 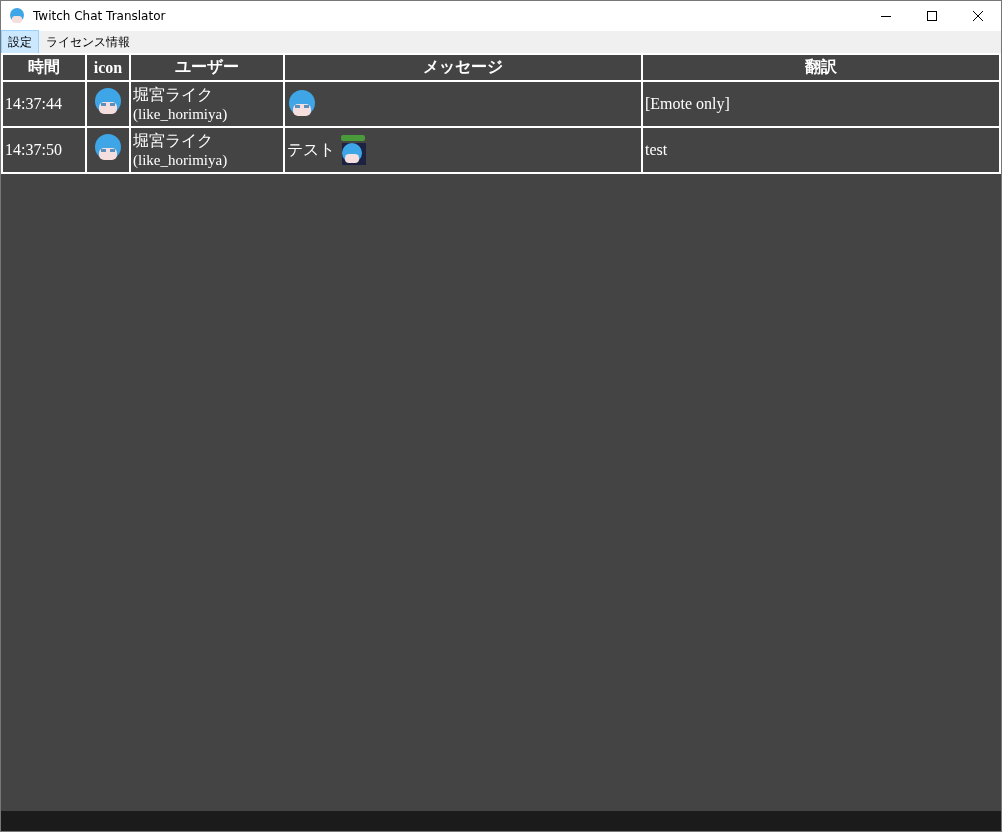 I want to click on column-header: icon, so click(x=108, y=67).